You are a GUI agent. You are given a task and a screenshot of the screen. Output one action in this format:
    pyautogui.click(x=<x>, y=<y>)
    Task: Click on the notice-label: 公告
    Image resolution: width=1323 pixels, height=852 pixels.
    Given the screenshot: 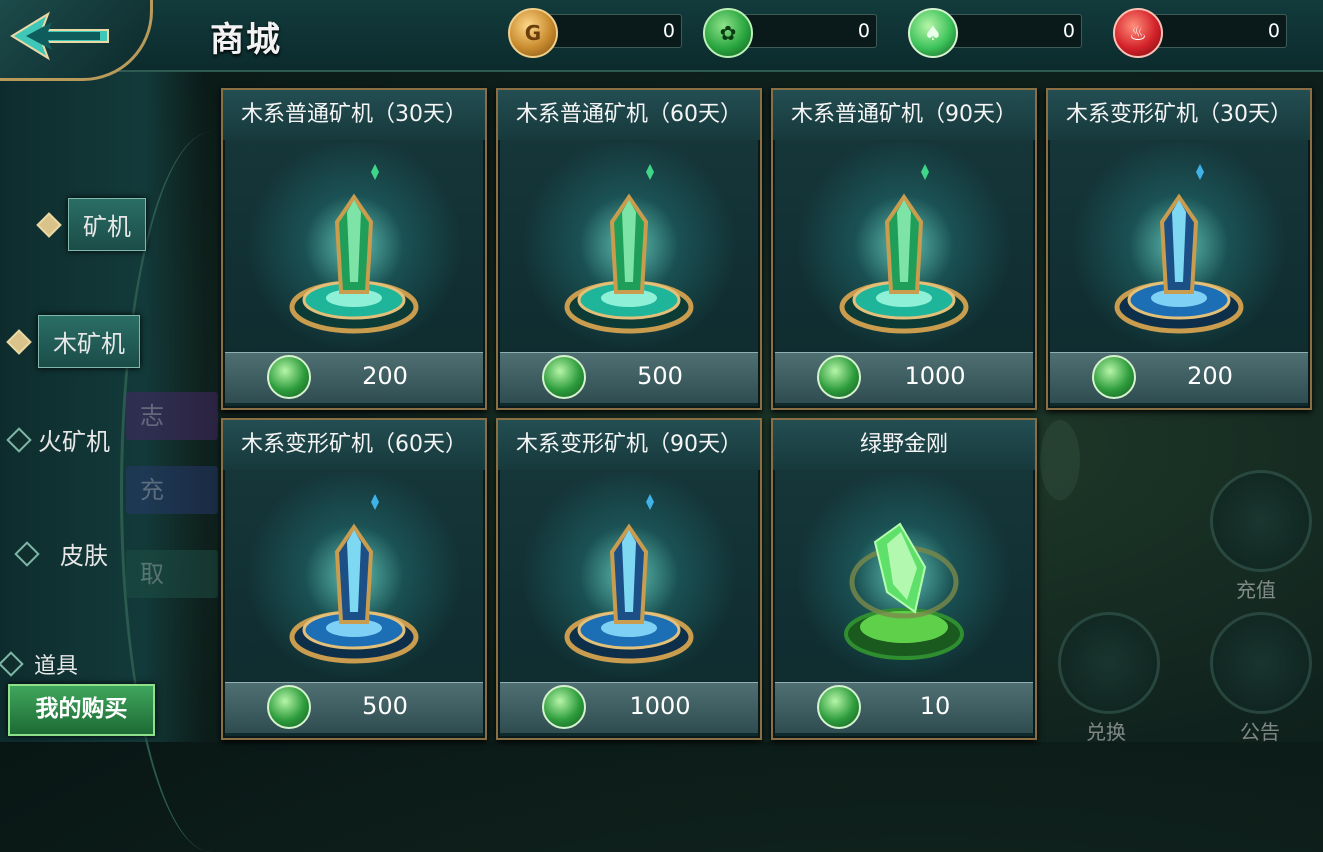 What is the action you would take?
    pyautogui.click(x=1260, y=732)
    